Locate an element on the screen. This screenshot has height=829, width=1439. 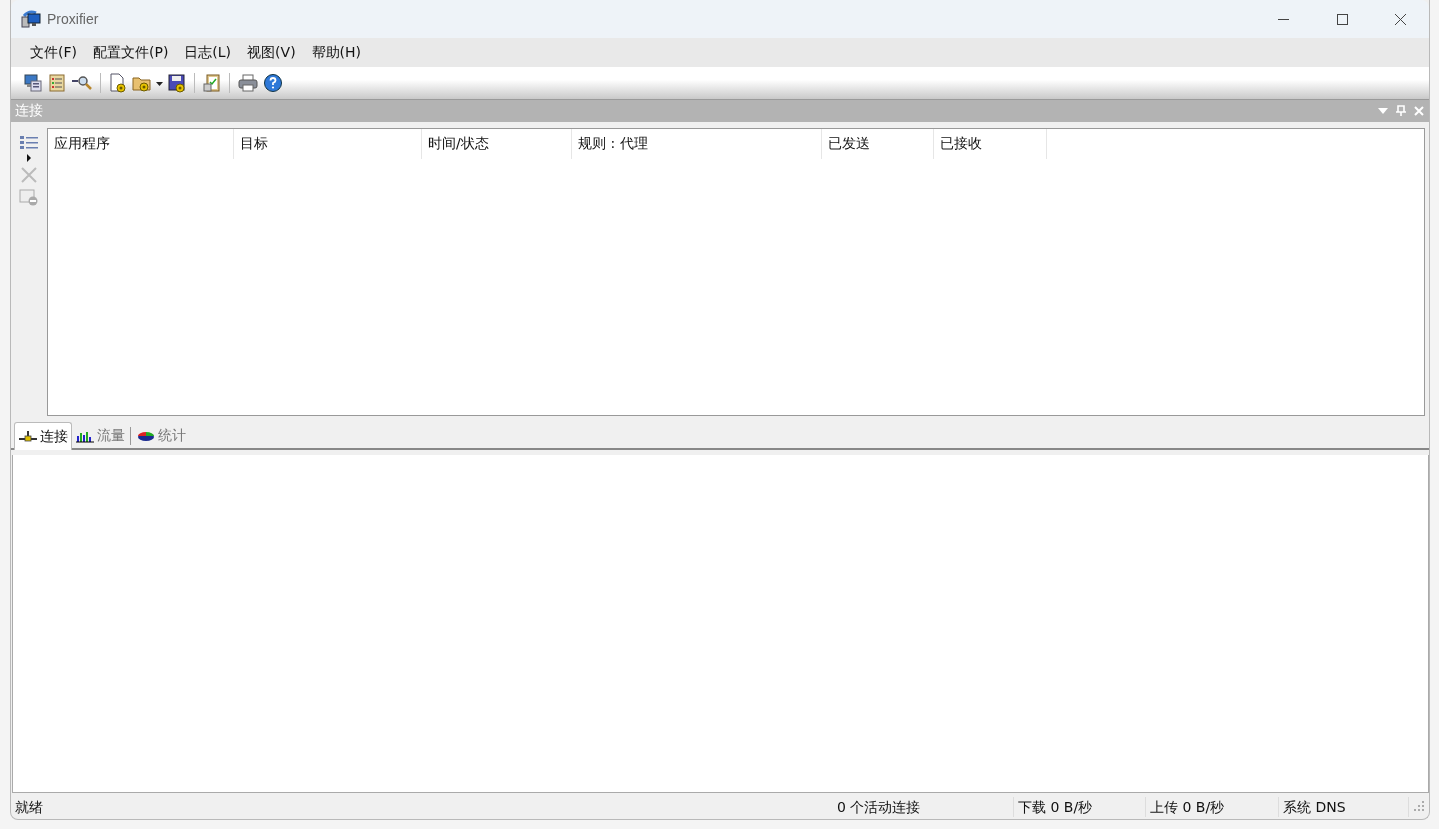
column-header: 规则 : 代理 is located at coordinates (697, 144).